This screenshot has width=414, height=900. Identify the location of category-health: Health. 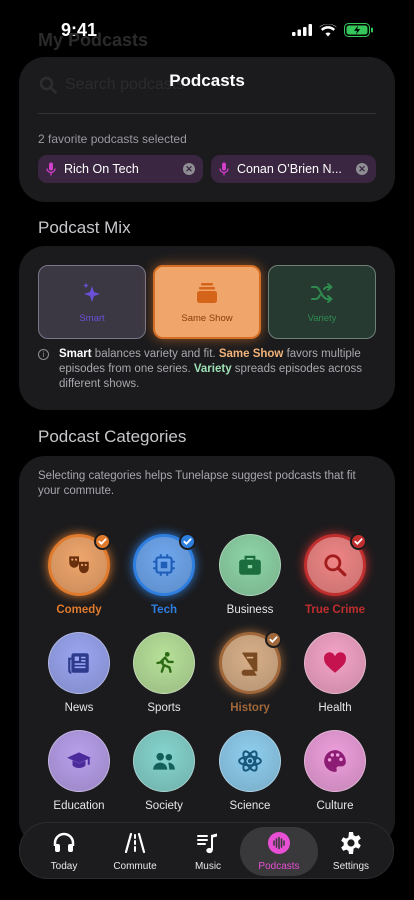
(335, 673).